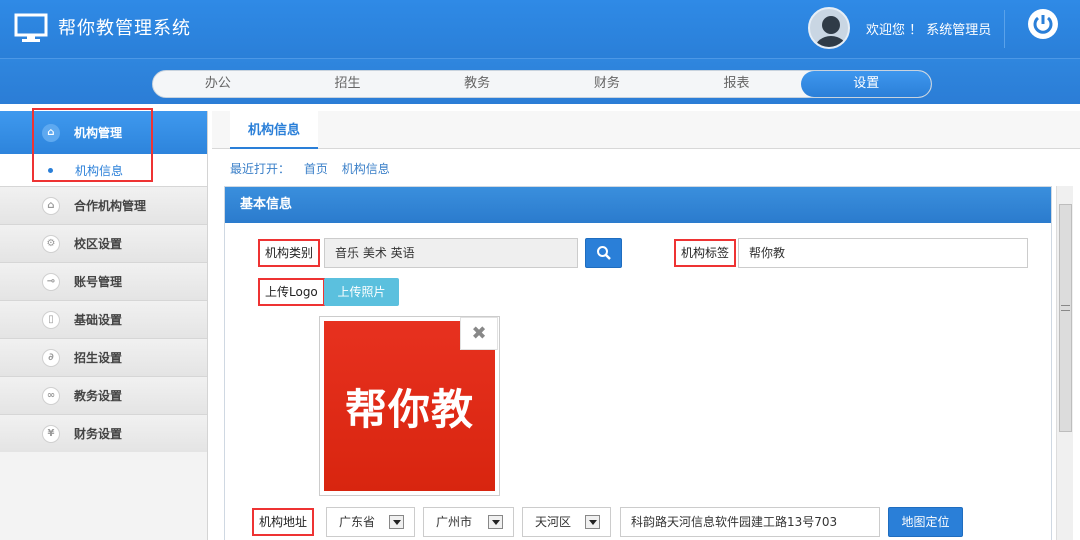 The image size is (1080, 540). I want to click on district-select: 天河区, so click(566, 522).